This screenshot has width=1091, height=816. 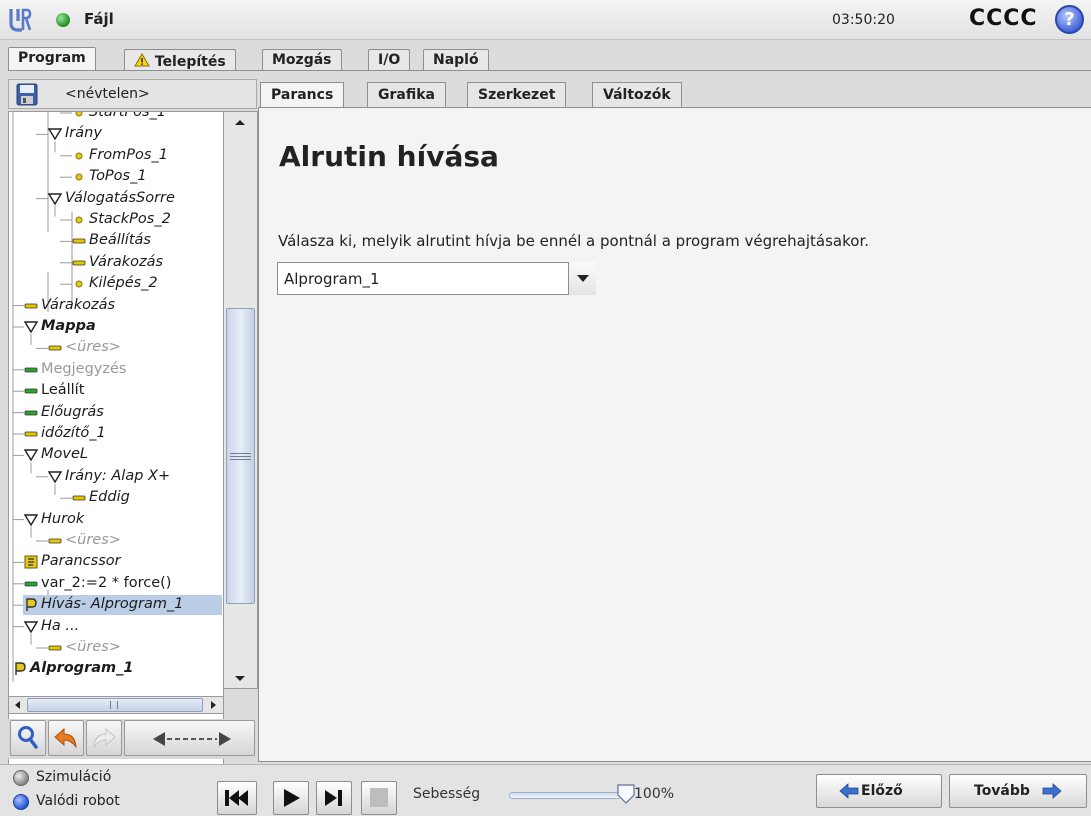 I want to click on real-robot-label: Valódi robot, so click(x=78, y=801).